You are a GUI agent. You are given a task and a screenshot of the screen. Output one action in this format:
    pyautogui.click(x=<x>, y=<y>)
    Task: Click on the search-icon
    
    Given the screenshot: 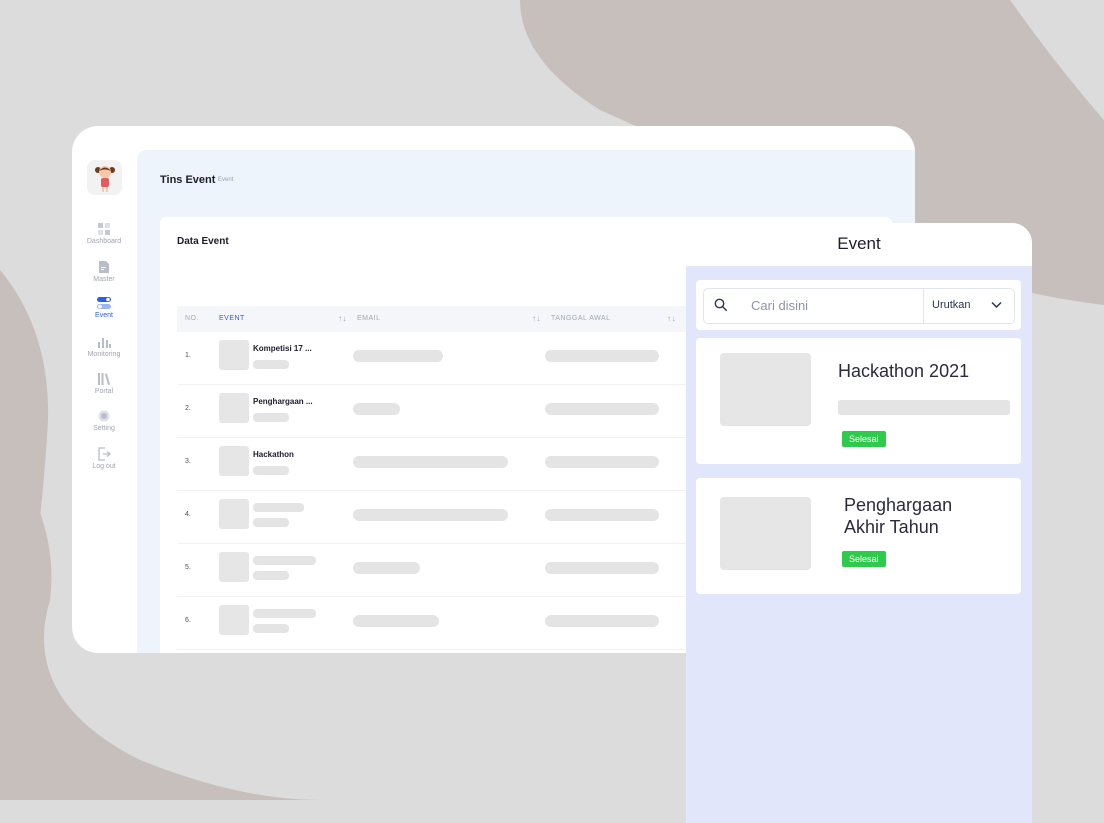 What is the action you would take?
    pyautogui.click(x=721, y=305)
    